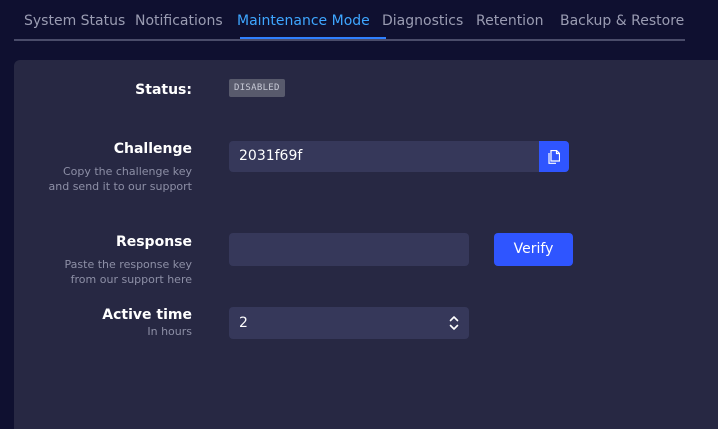  I want to click on response-label: Response, so click(153, 242).